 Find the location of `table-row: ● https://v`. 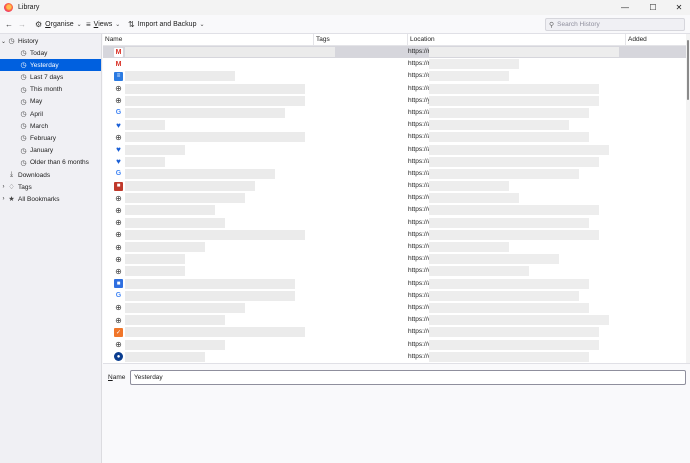

table-row: ● https://v is located at coordinates (394, 357).